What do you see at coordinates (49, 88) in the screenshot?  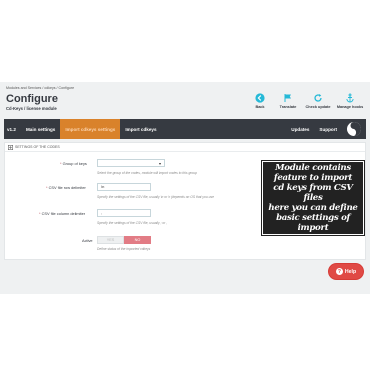 I see `breadcrumb-item-cdkeys: cdkeys` at bounding box center [49, 88].